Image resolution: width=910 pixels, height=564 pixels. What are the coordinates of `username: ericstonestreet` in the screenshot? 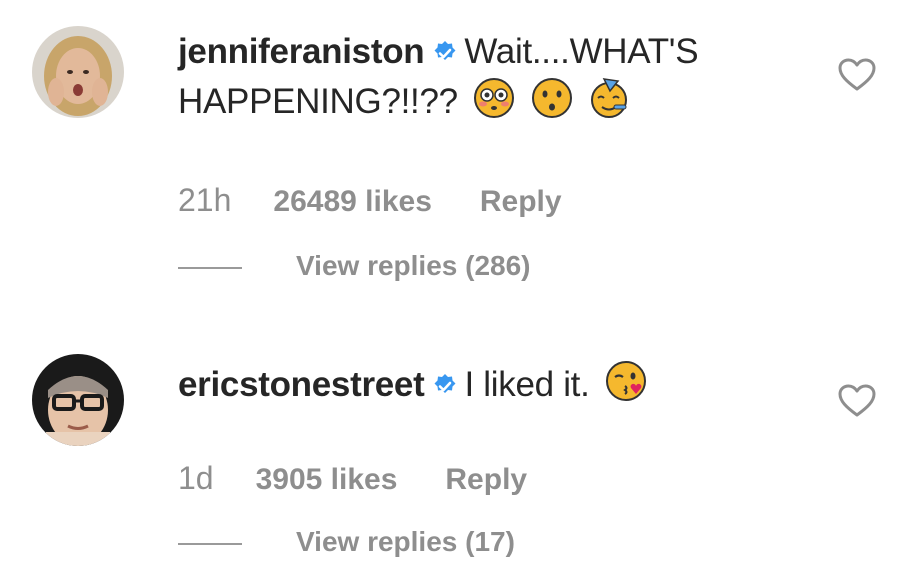 It's located at (301, 384).